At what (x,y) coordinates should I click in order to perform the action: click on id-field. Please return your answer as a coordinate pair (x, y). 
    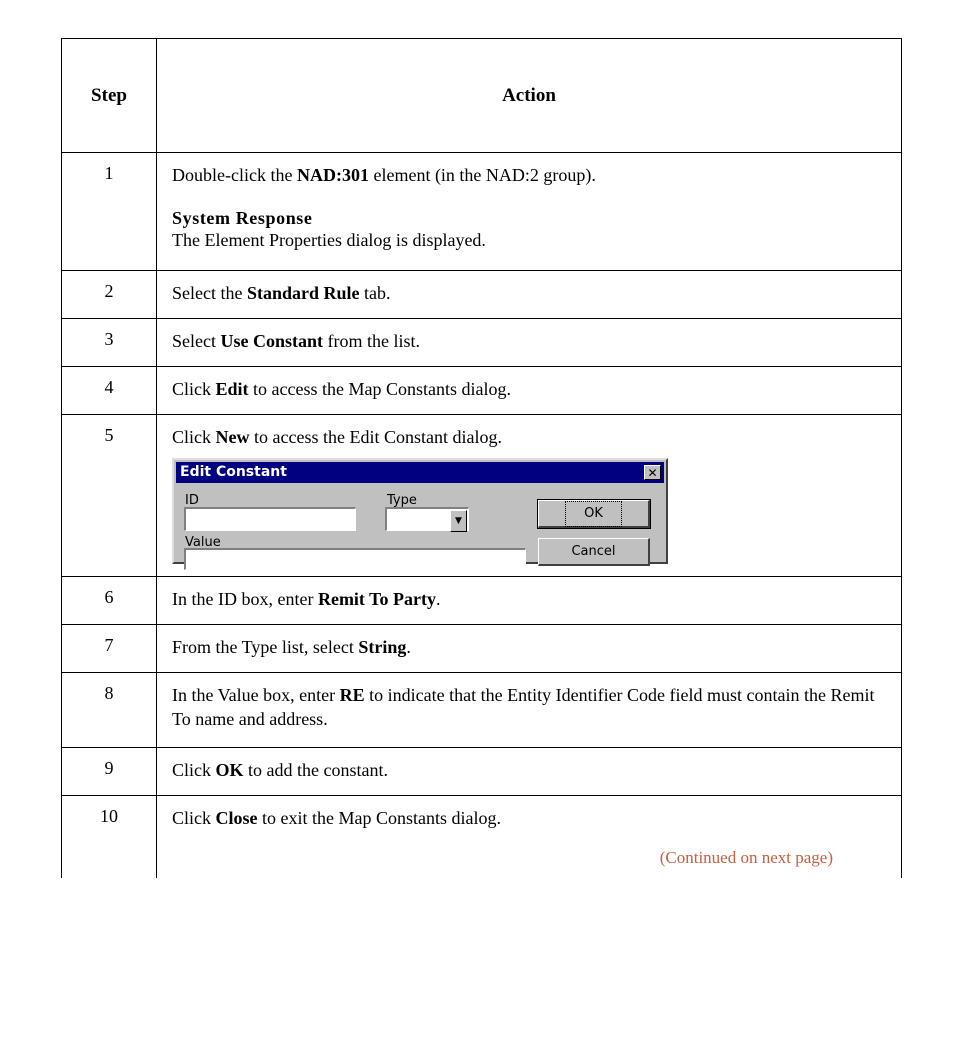
    Looking at the image, I should click on (270, 519).